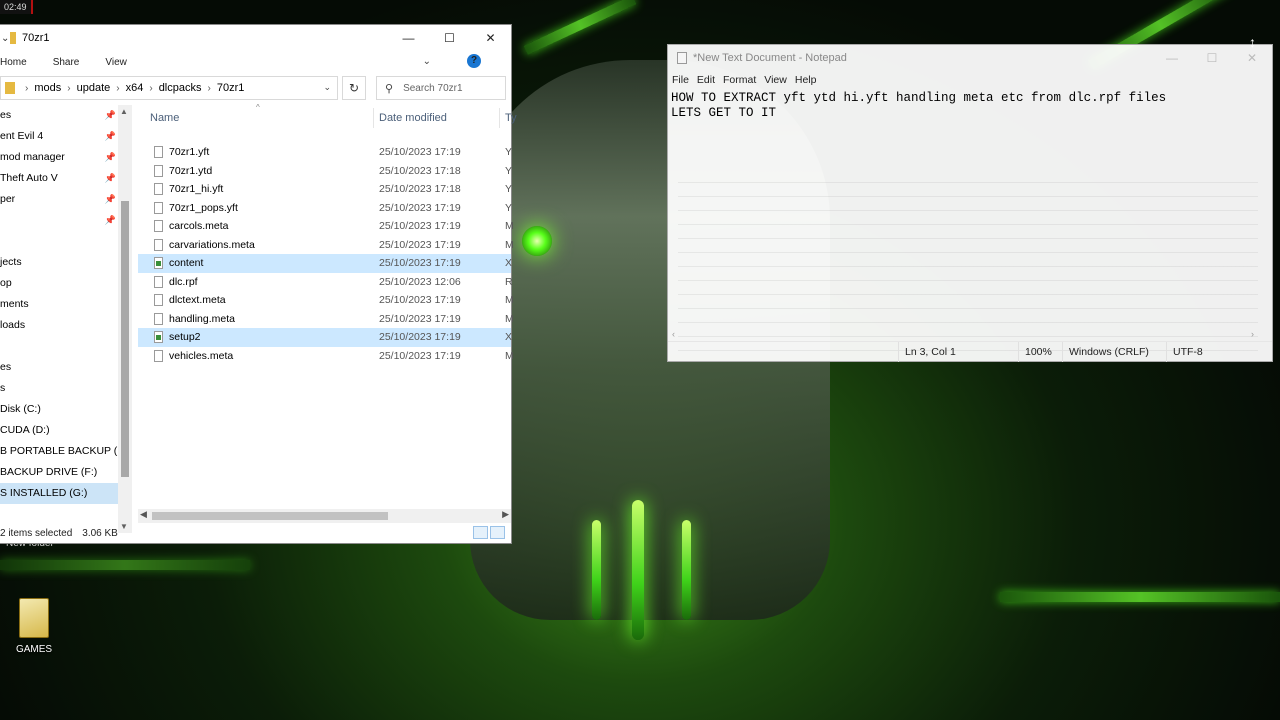 The height and width of the screenshot is (720, 1280). Describe the element at coordinates (497, 532) in the screenshot. I see `large-icons-view-icon` at that location.